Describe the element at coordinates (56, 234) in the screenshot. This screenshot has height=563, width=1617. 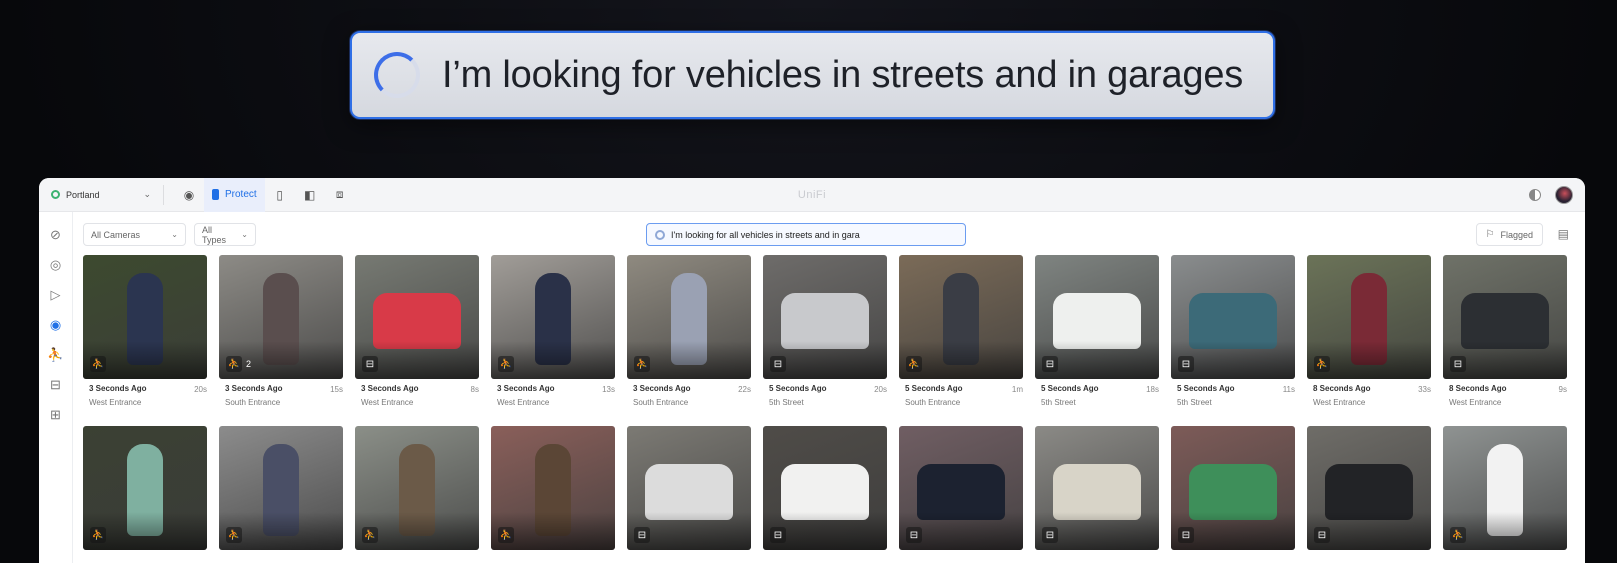
I see `dashboard-icon: ⊘` at that location.